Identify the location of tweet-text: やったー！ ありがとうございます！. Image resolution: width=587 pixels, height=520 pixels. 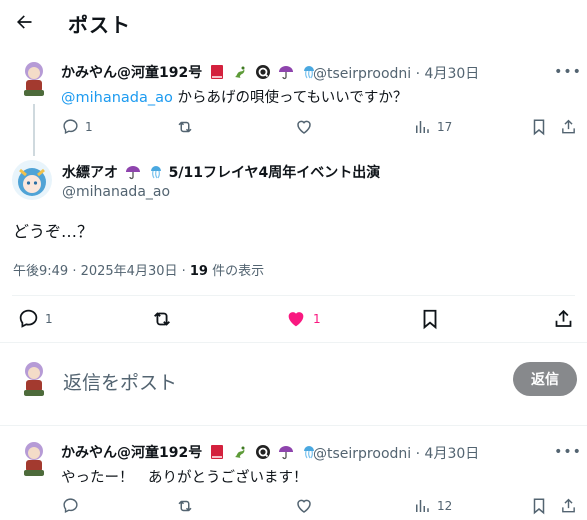
(184, 478).